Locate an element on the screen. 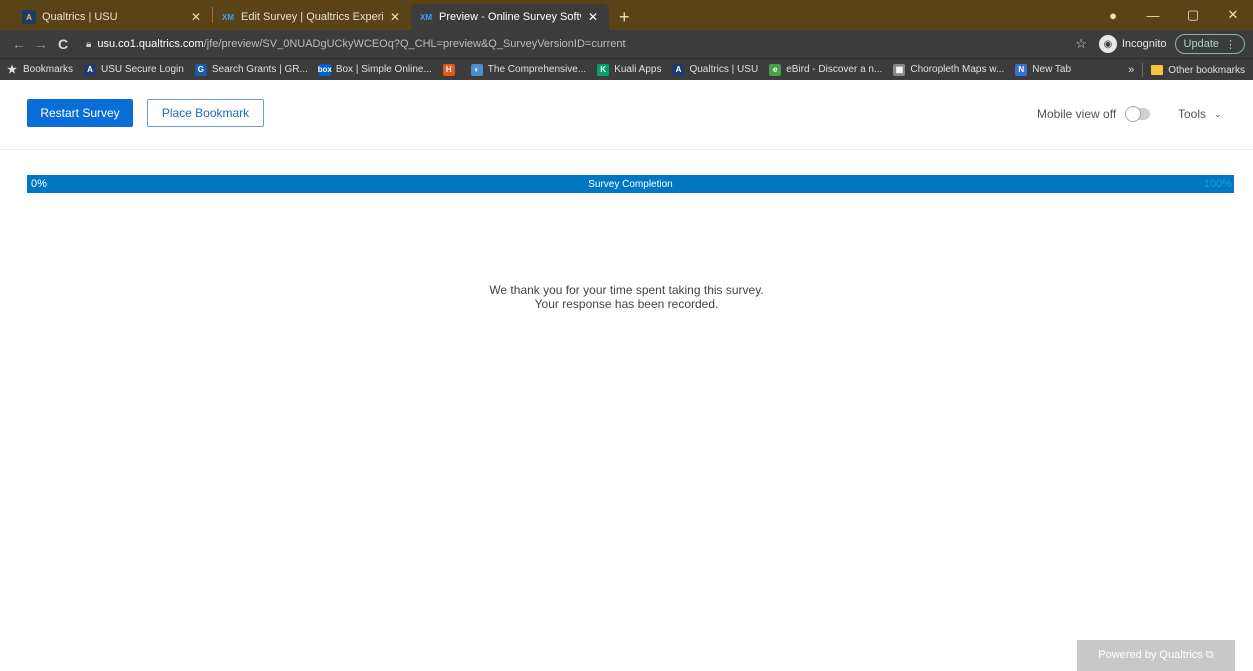  tab-preview: XM Preview - Online Survey Software ✕ is located at coordinates (510, 17).